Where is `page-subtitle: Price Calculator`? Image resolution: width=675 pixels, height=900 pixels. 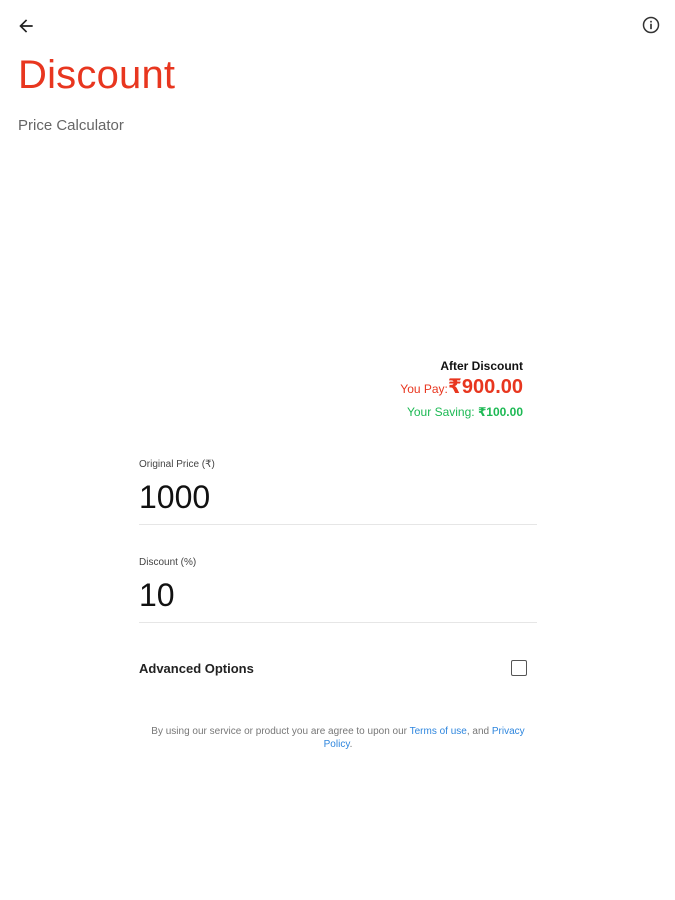 page-subtitle: Price Calculator is located at coordinates (71, 125).